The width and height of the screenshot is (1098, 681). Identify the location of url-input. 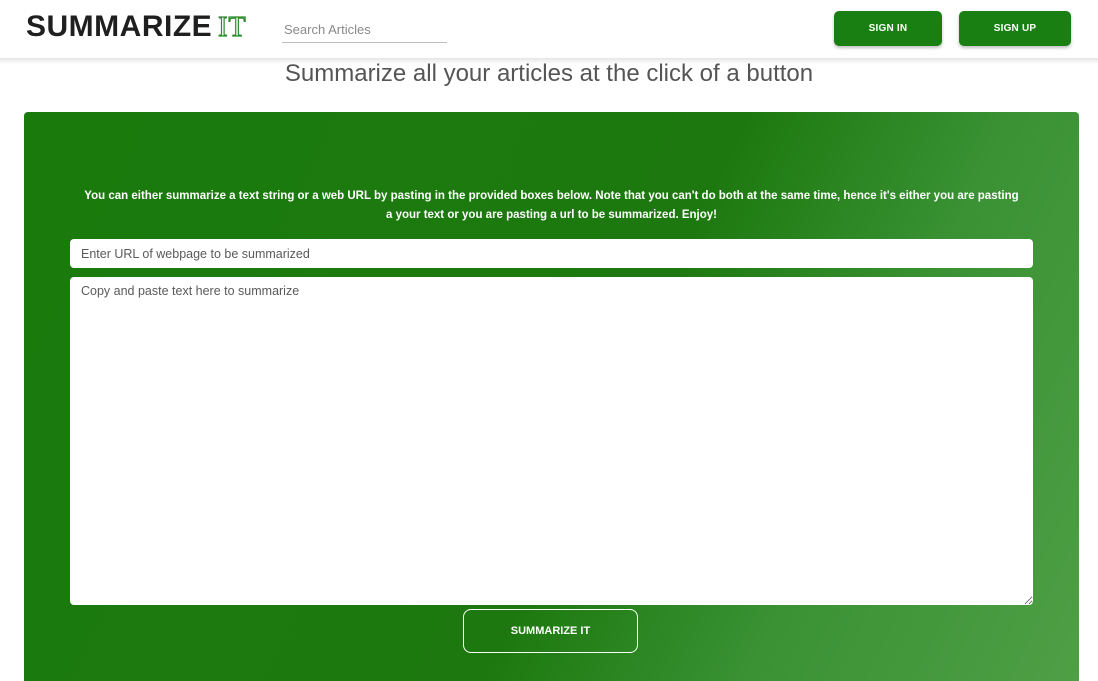
(551, 253).